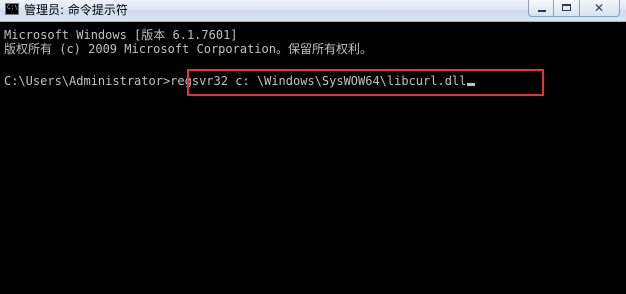  What do you see at coordinates (121, 35) in the screenshot?
I see `console-line-version: Microsoft Windows [版本 6.1.7601]` at bounding box center [121, 35].